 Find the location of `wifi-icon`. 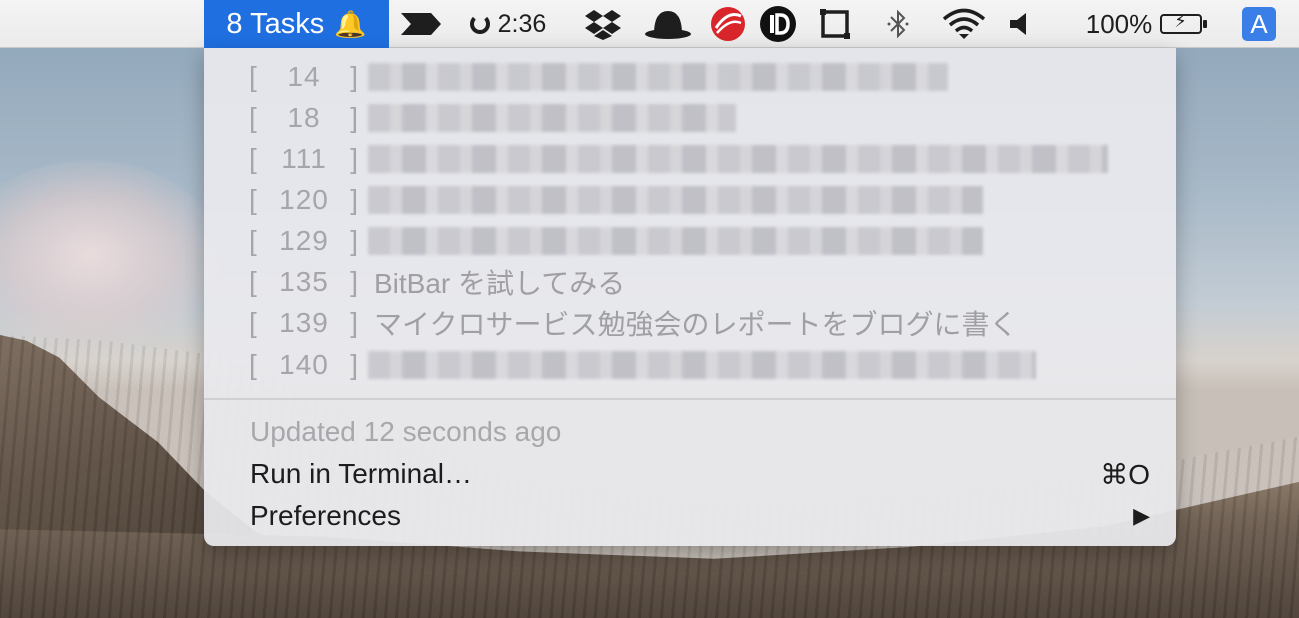

wifi-icon is located at coordinates (964, 24).